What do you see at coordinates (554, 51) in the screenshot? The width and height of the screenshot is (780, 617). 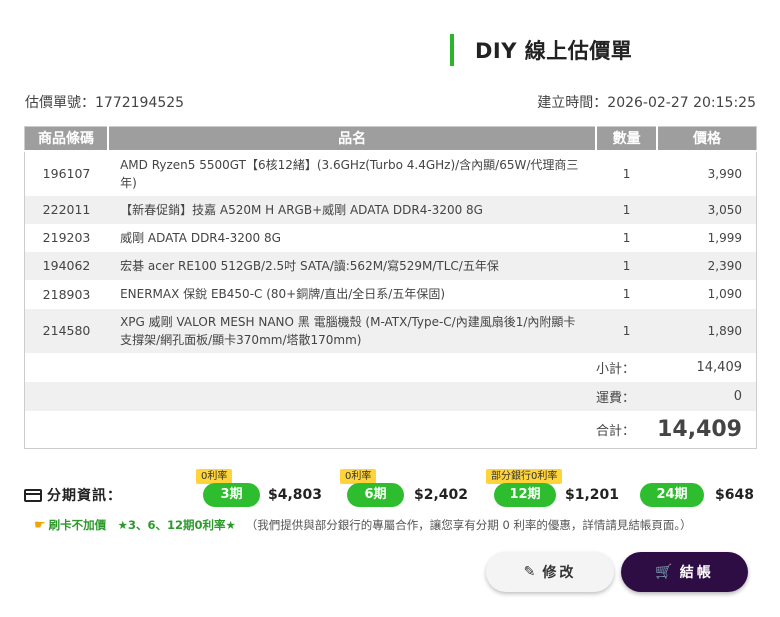 I see `page-title: DIY 線上估價單` at bounding box center [554, 51].